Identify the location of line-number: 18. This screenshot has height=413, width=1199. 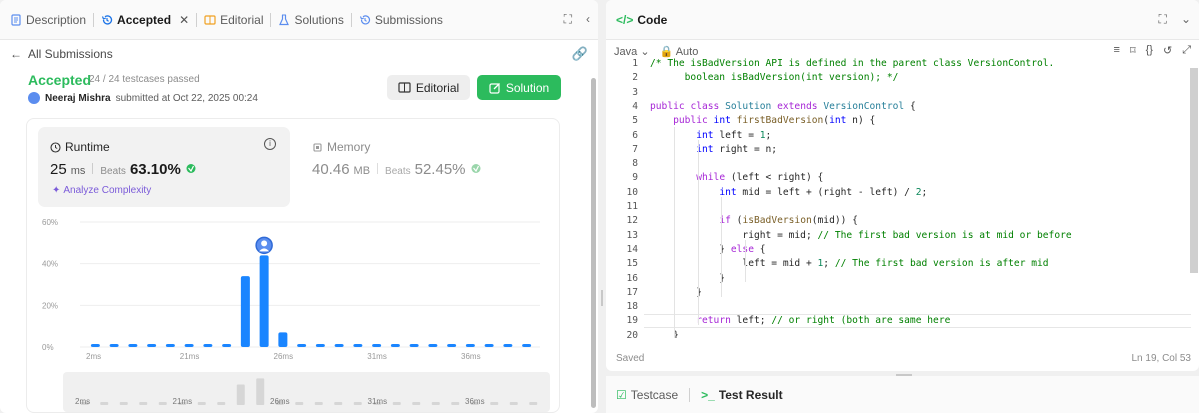
(632, 307).